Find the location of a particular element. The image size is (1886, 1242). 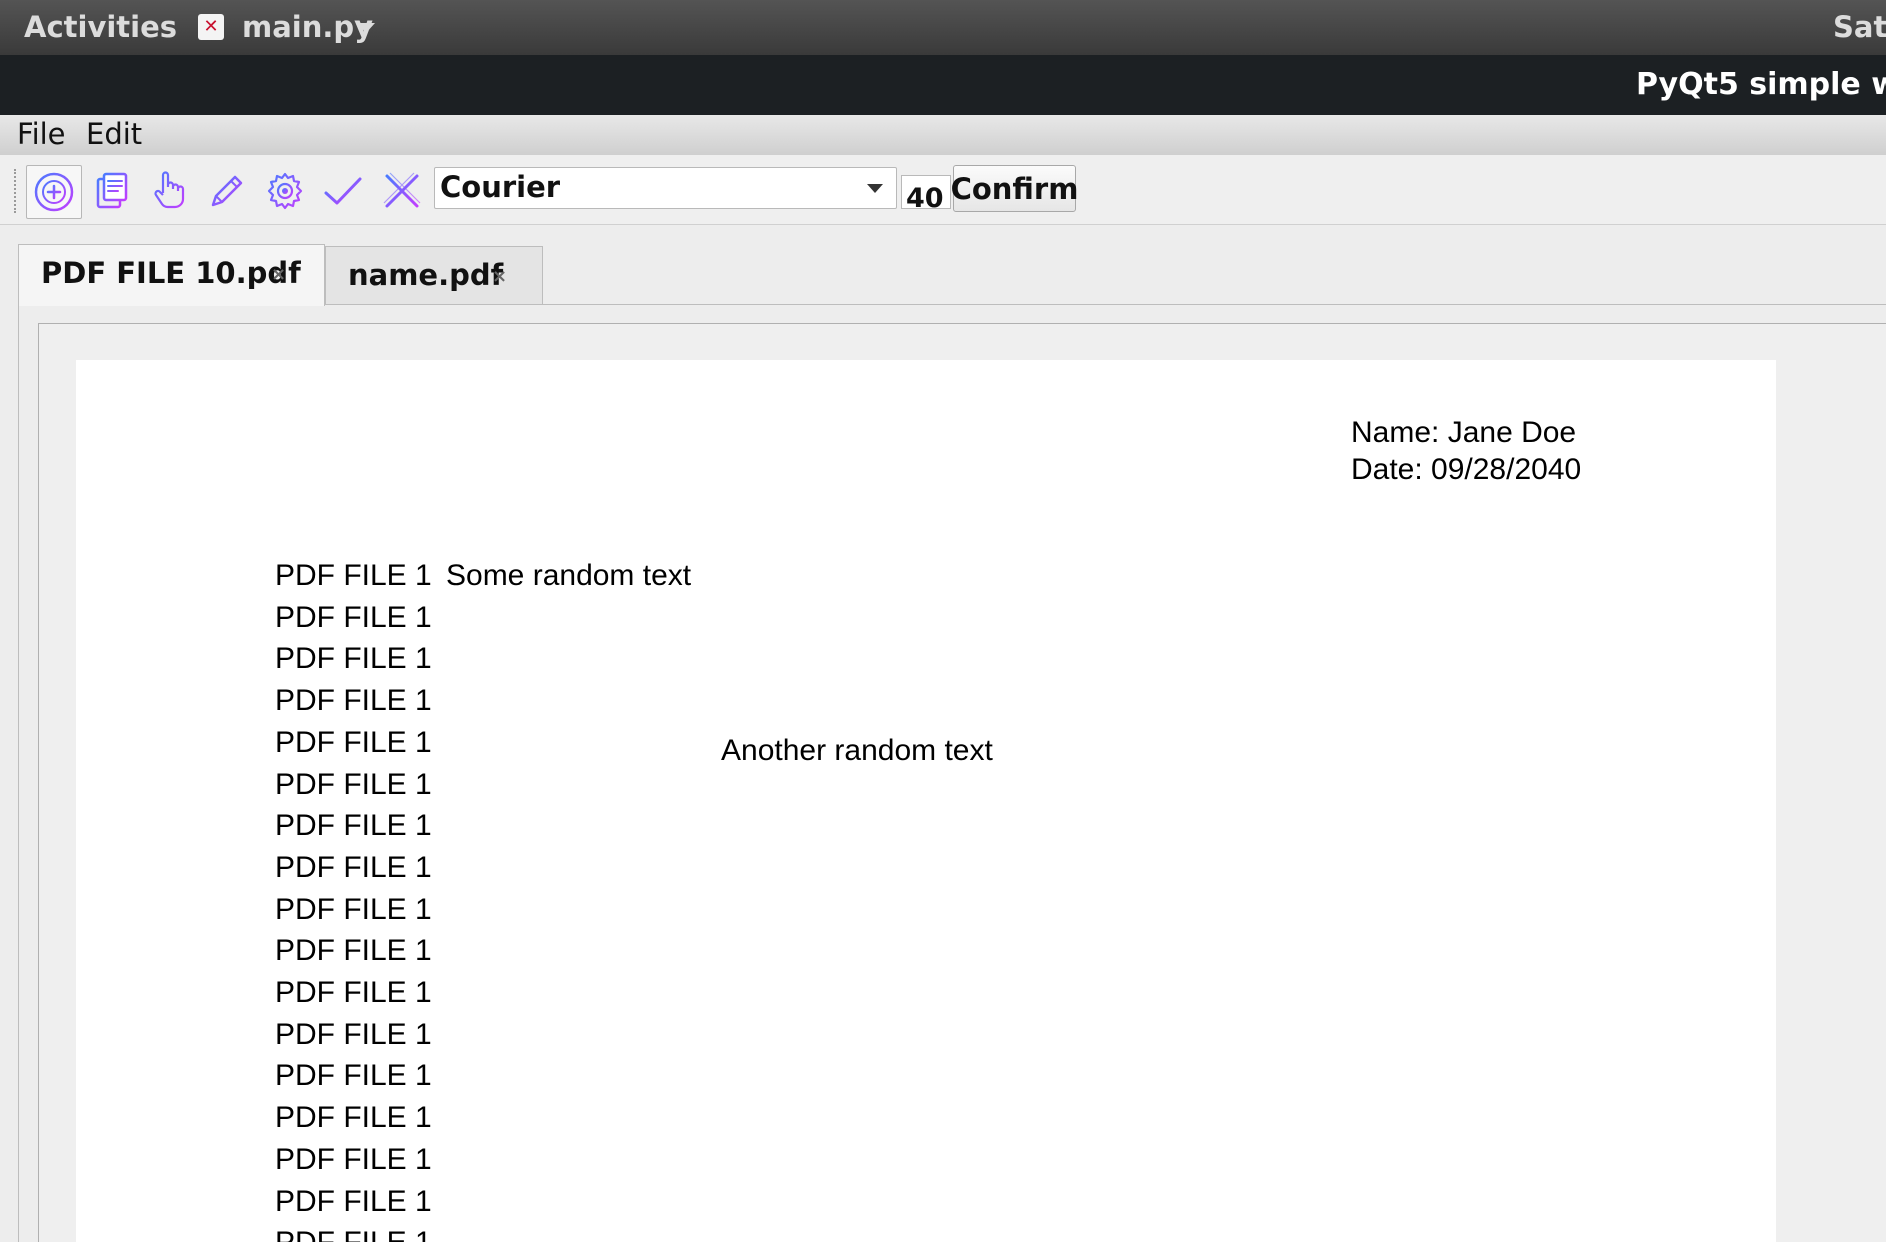

hand-pointer-icon is located at coordinates (169, 190).